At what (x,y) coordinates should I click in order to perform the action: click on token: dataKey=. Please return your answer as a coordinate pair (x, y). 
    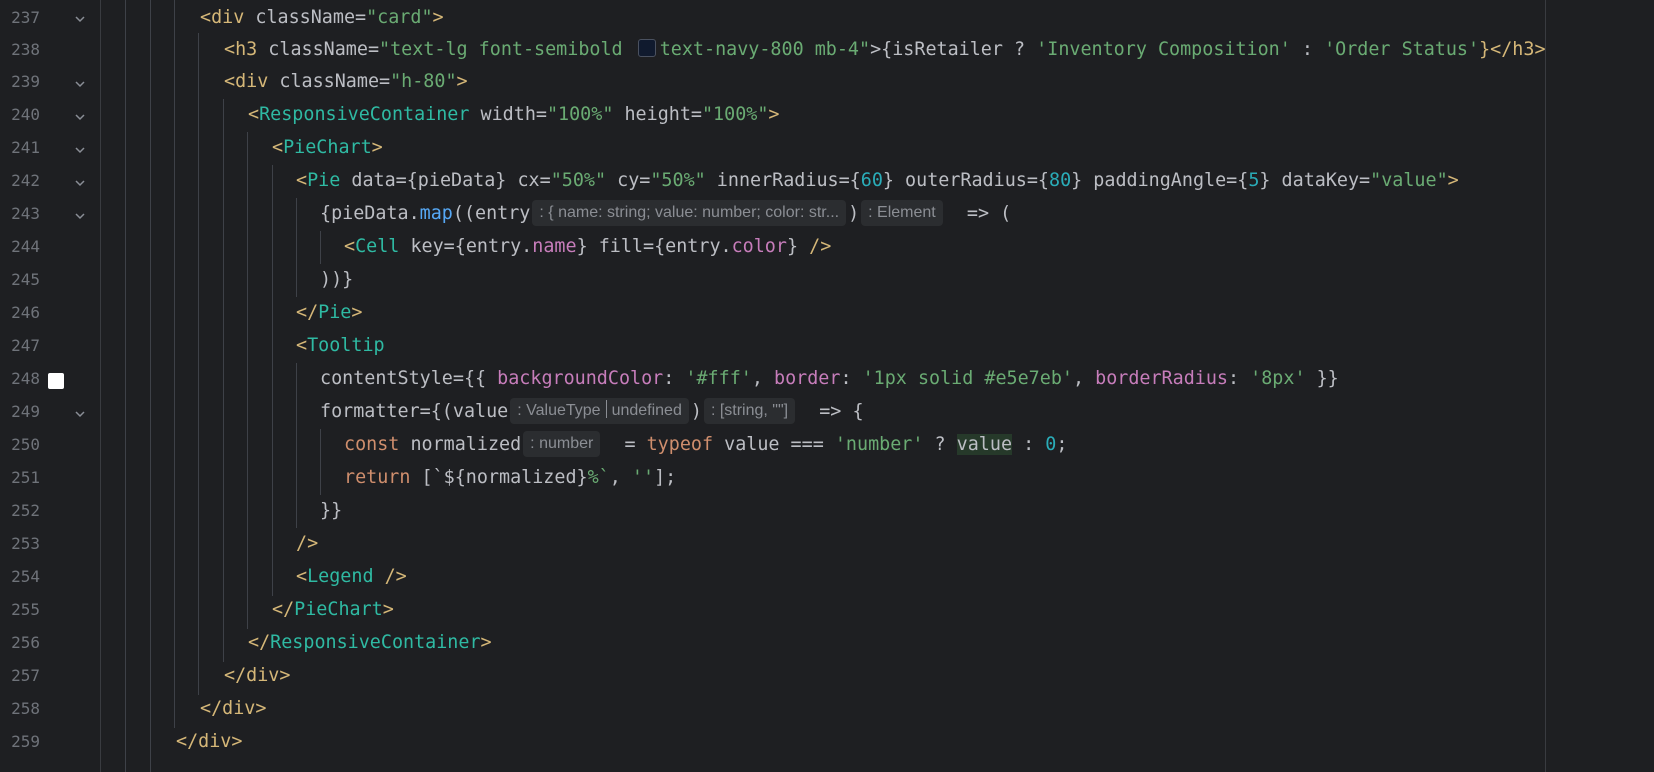
    Looking at the image, I should click on (1320, 180).